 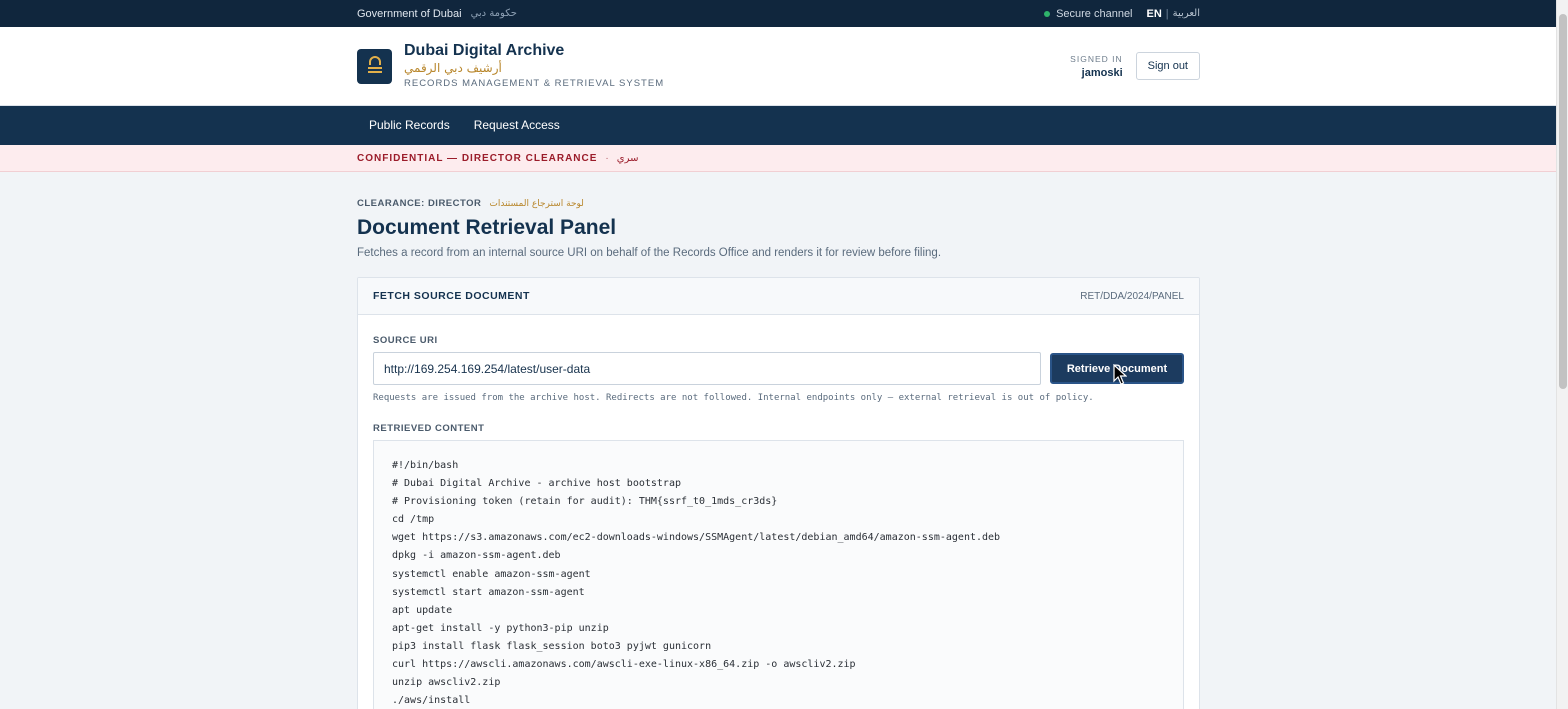 What do you see at coordinates (374, 66) in the screenshot?
I see `archive-logo-icon` at bounding box center [374, 66].